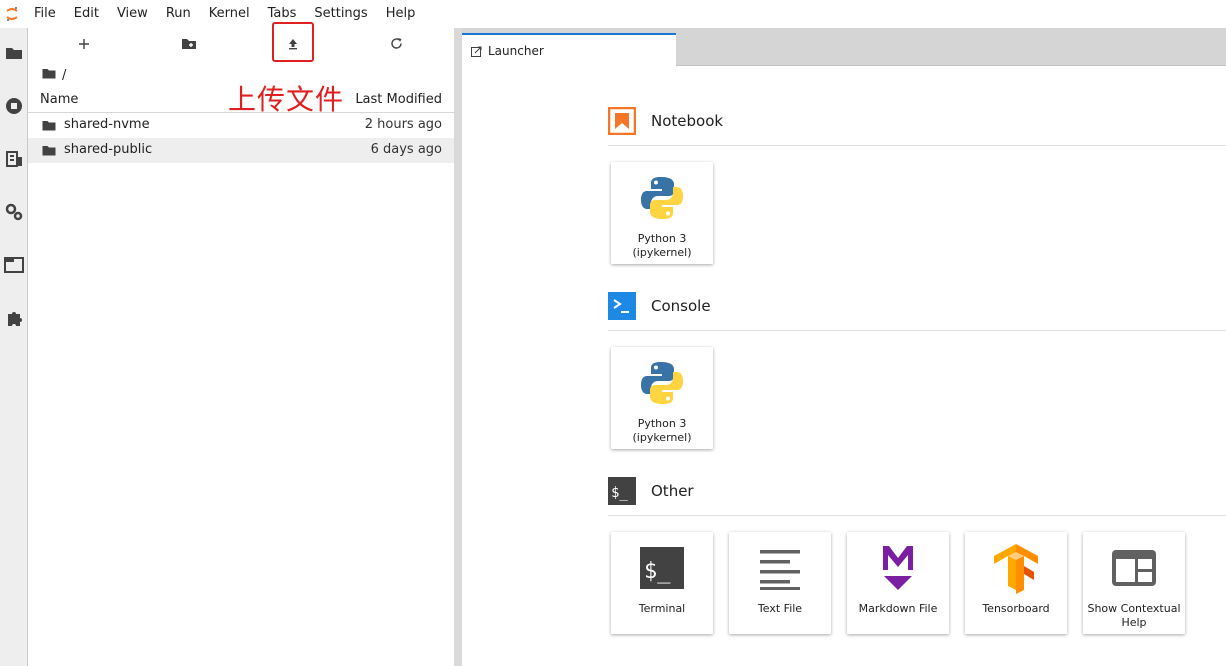  I want to click on new-folder-button, so click(189, 44).